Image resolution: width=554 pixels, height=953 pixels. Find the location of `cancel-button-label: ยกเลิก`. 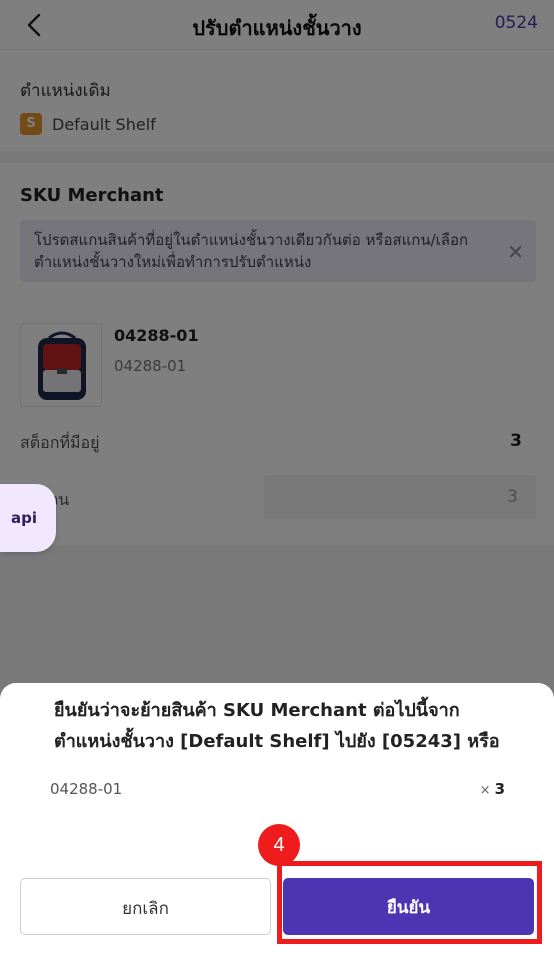

cancel-button-label: ยกเลิก is located at coordinates (145, 909).